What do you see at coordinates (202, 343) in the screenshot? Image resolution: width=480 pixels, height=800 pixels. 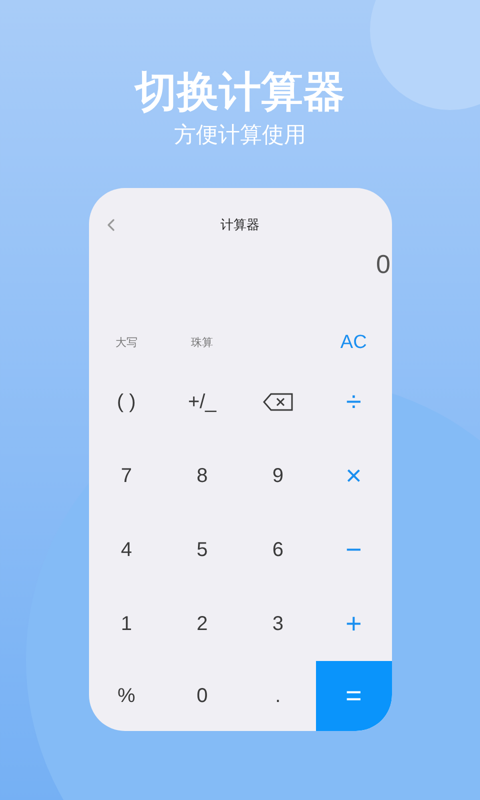 I see `mode-button: 珠算` at bounding box center [202, 343].